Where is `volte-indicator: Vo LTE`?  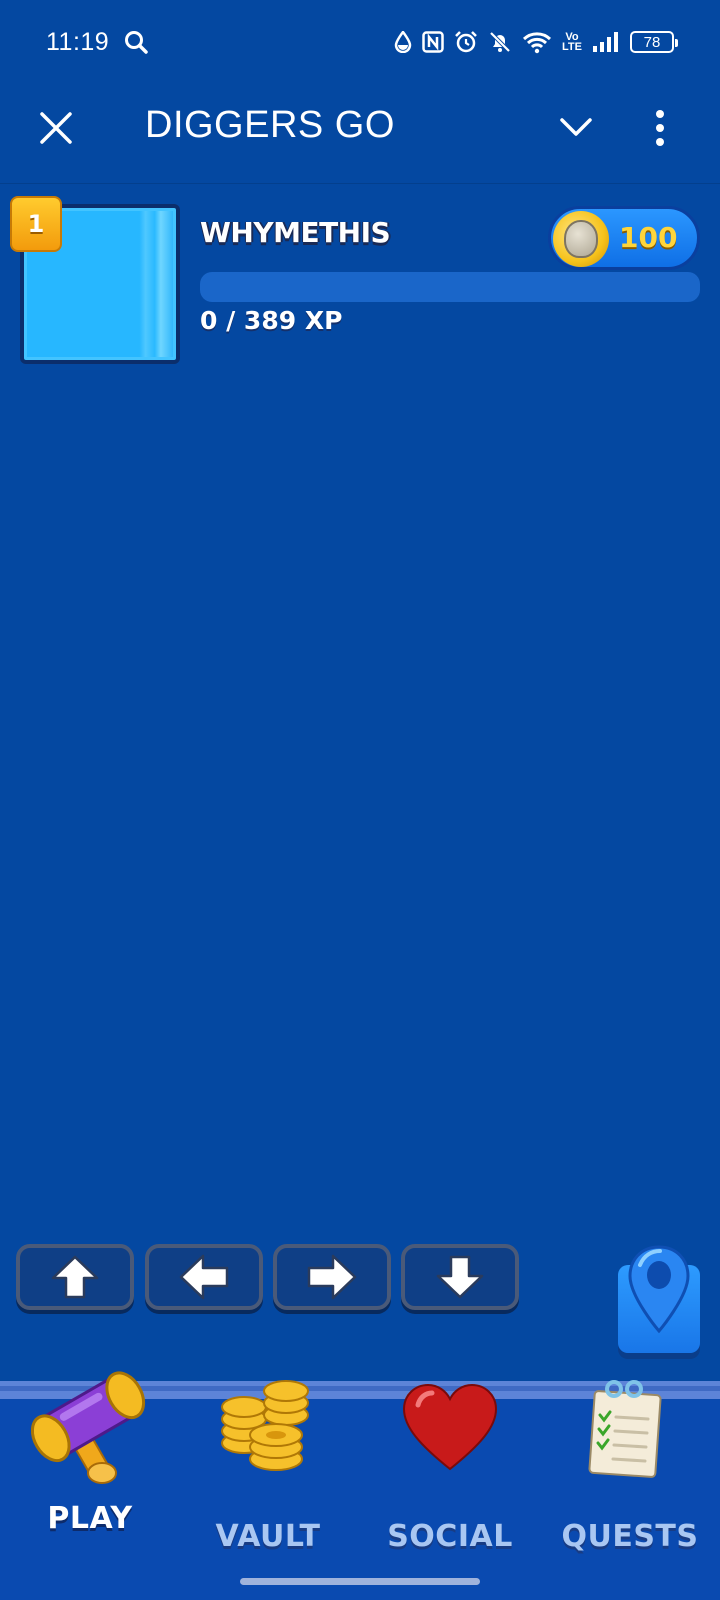 volte-indicator: Vo LTE is located at coordinates (572, 42).